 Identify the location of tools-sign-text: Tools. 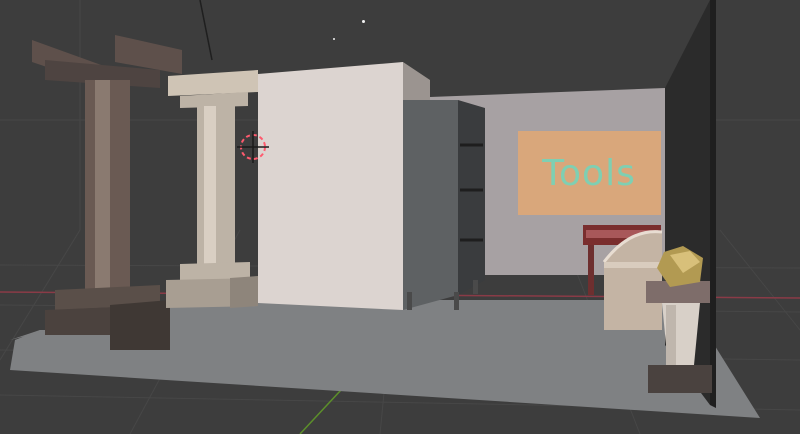
(589, 173).